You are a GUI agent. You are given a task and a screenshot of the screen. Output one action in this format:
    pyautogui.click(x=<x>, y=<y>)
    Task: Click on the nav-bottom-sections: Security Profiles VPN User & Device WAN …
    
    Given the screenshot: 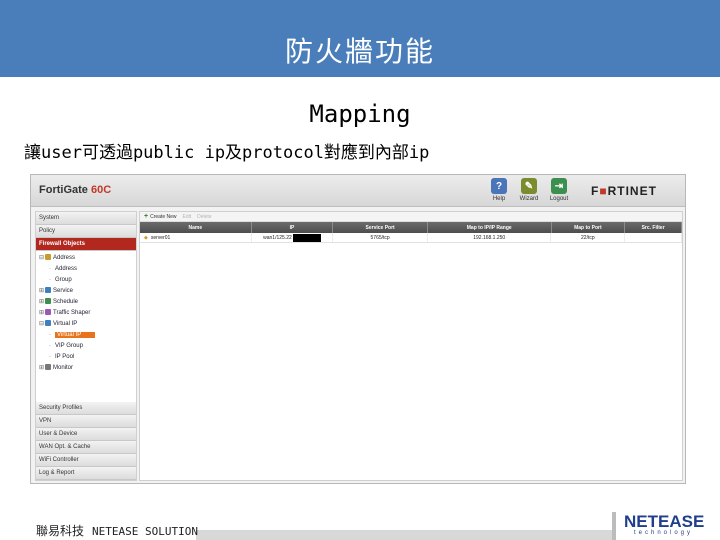 What is the action you would take?
    pyautogui.click(x=86, y=441)
    